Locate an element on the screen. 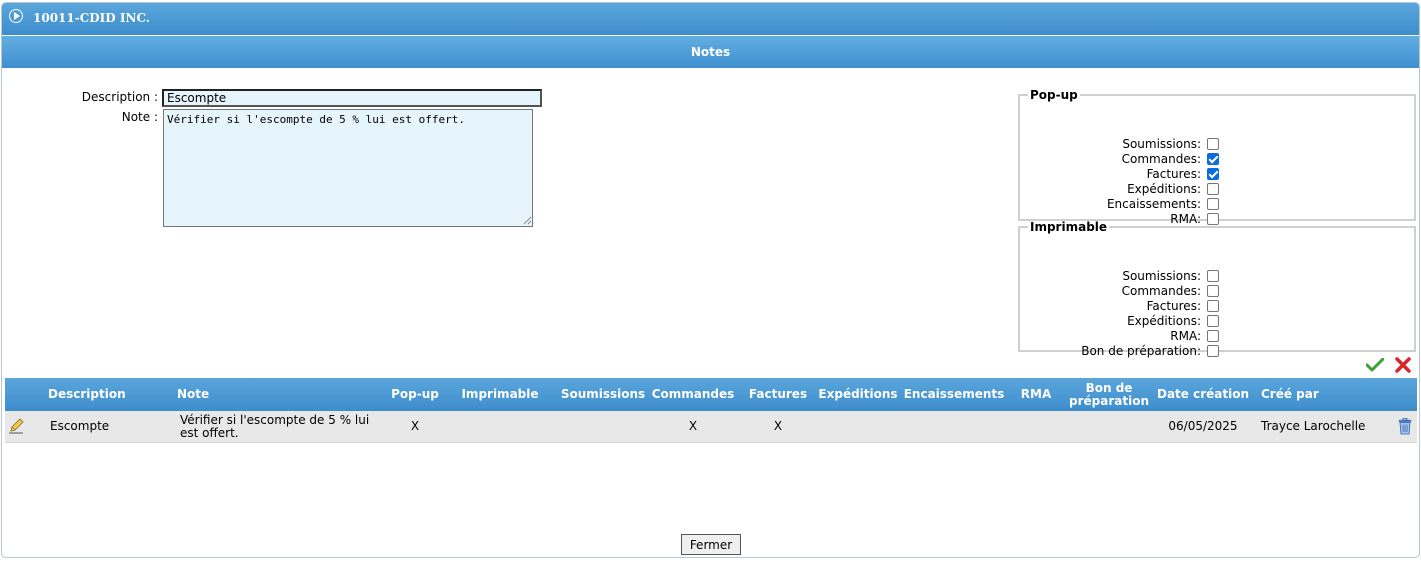 This screenshot has height=563, width=1421. cell-encaissements is located at coordinates (954, 426).